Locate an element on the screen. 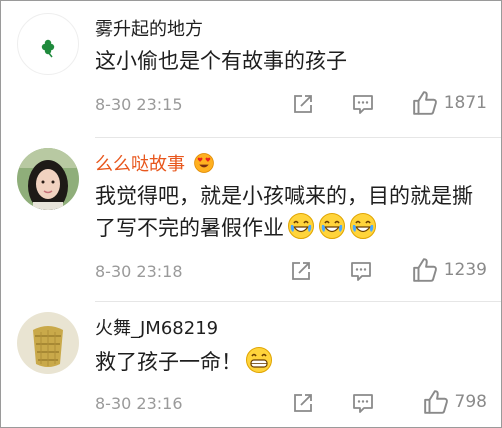 This screenshot has height=428, width=502. username: 么么哒故事 is located at coordinates (155, 163).